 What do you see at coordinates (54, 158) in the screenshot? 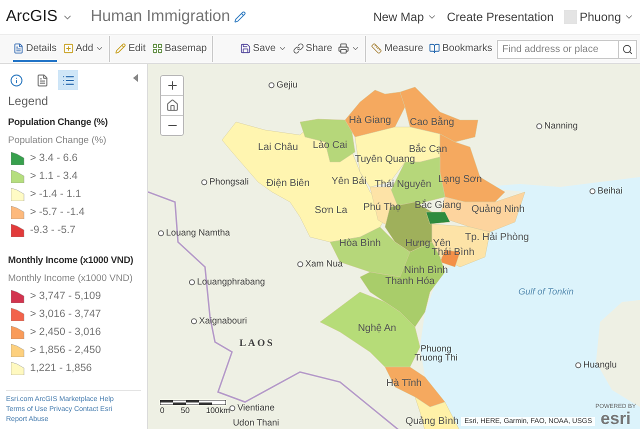
I see `legend-label: > 3.4 - 6.6` at bounding box center [54, 158].